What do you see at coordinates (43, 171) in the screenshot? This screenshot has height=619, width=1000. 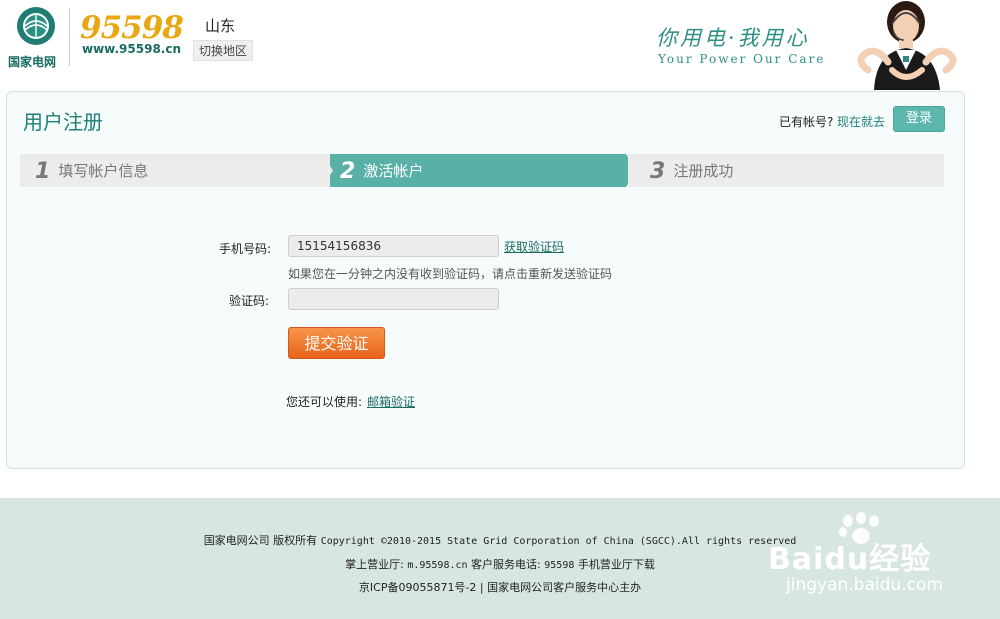 I see `step-number: 1` at bounding box center [43, 171].